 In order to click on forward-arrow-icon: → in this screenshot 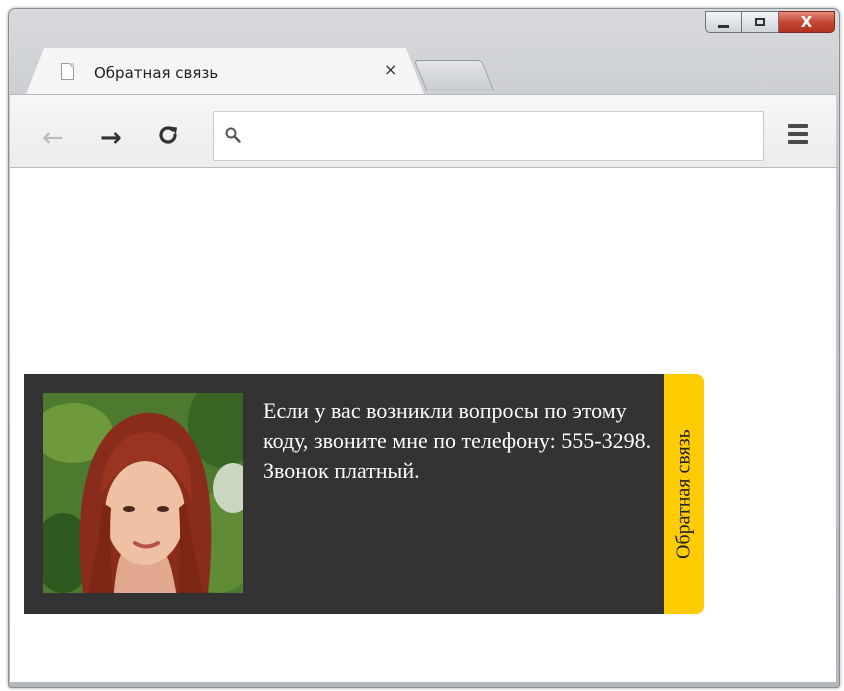, I will do `click(111, 138)`.